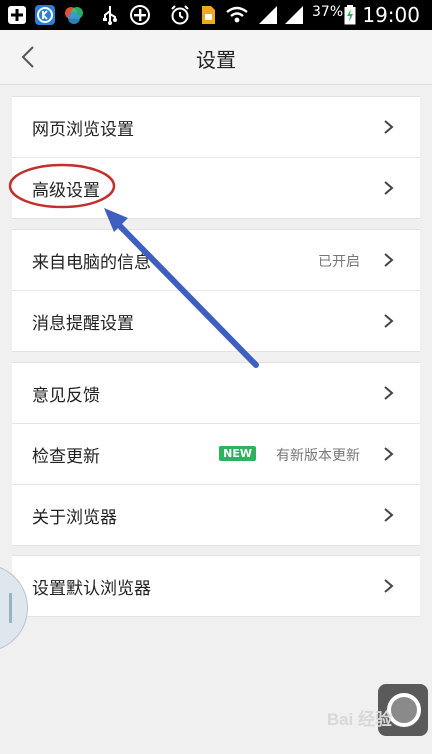  I want to click on title-bar: 设置, so click(216, 57).